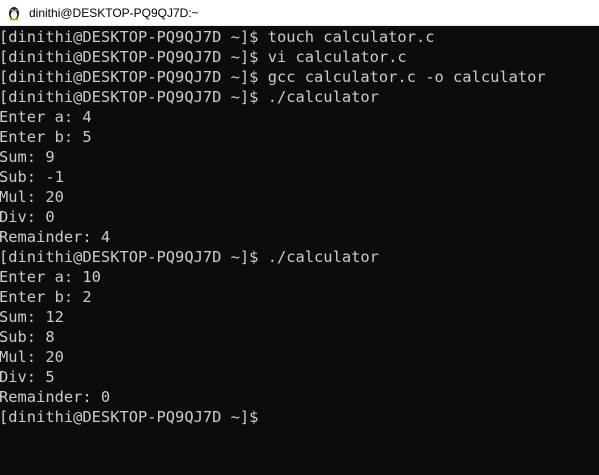  Describe the element at coordinates (32, 177) in the screenshot. I see `terminal-output-line: Sub: -1` at that location.